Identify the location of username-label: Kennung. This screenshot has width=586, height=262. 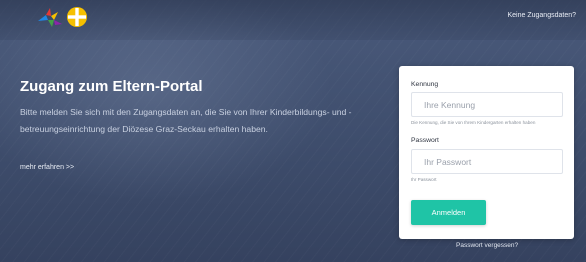
(425, 84).